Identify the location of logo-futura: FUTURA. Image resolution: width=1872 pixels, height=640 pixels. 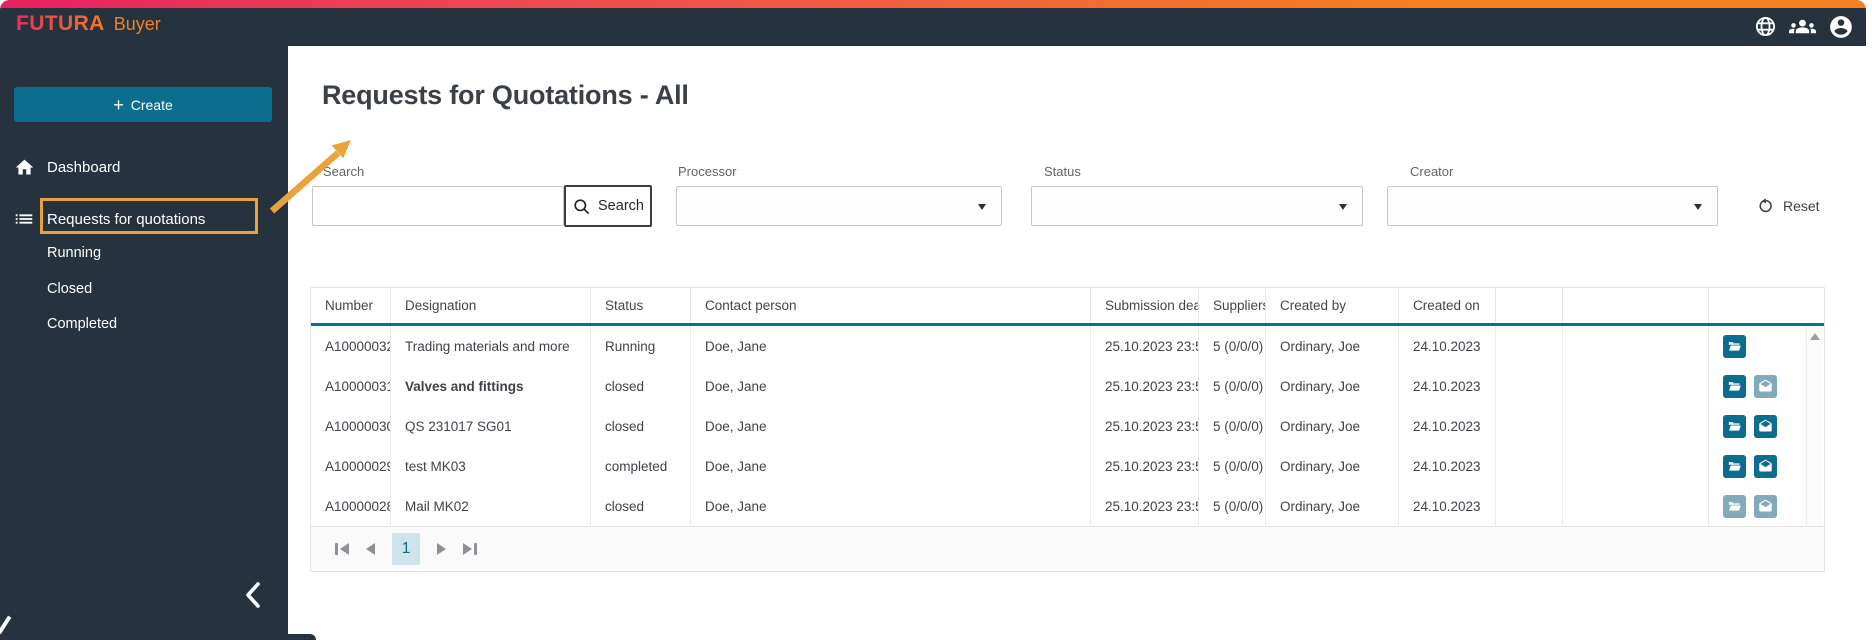
(60, 23).